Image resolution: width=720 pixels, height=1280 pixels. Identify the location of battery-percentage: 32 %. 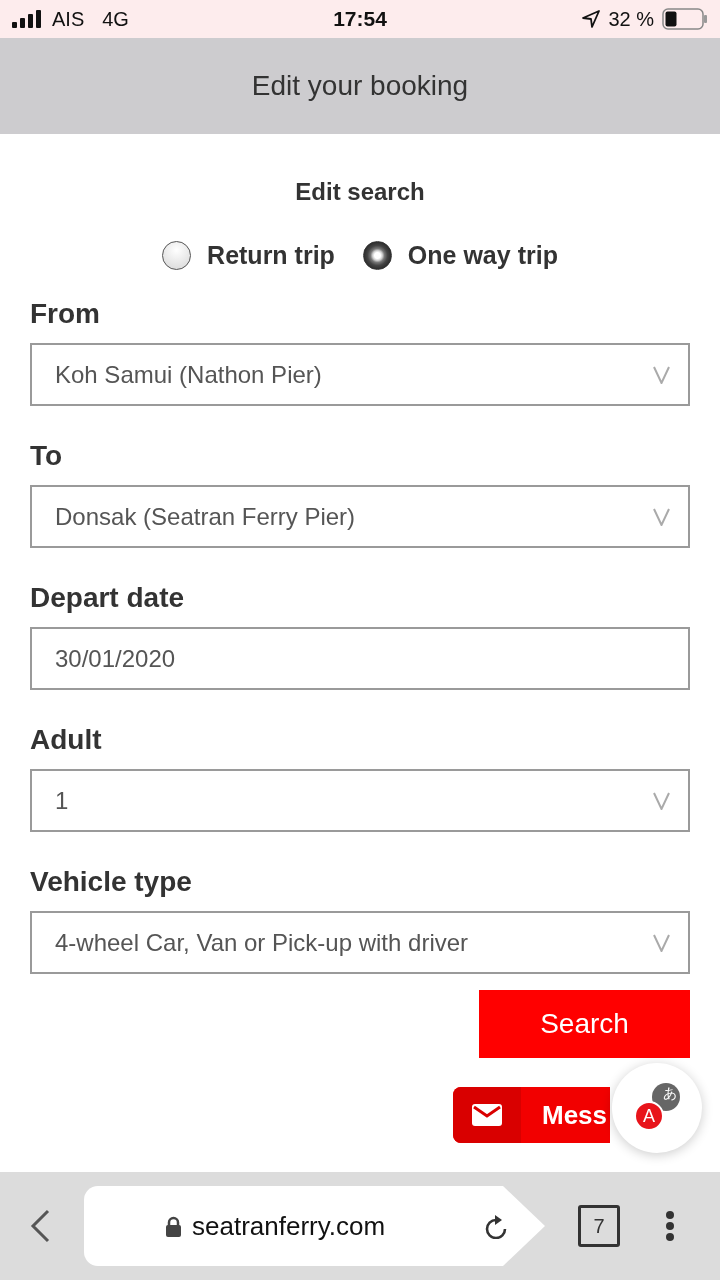
(631, 19).